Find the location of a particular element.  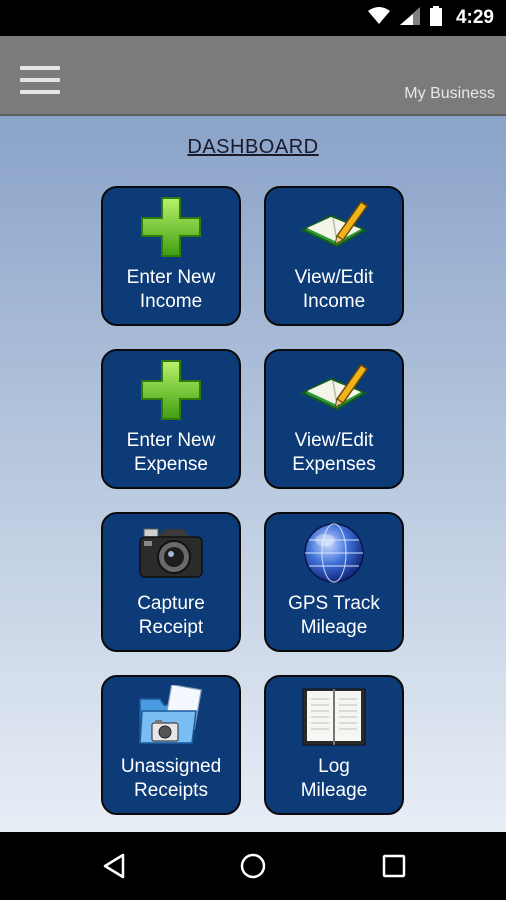

recents-icon is located at coordinates (394, 866).